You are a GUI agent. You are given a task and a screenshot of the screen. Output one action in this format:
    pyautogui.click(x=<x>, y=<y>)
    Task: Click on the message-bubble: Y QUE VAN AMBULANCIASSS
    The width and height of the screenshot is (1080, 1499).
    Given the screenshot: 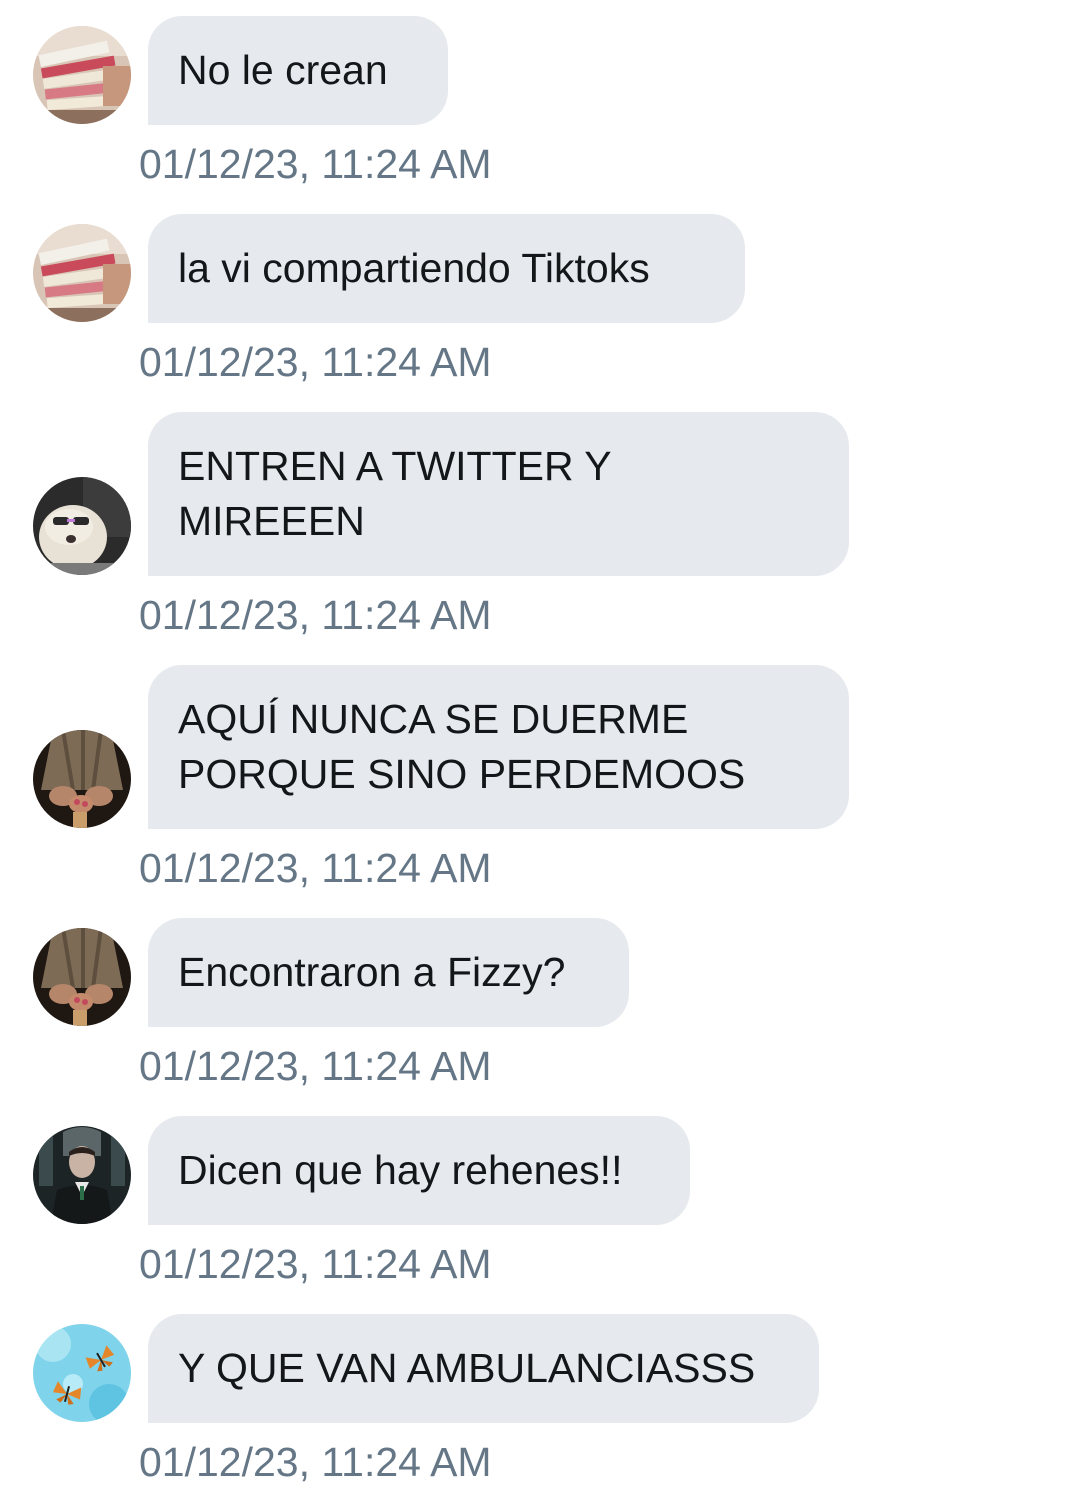 What is the action you would take?
    pyautogui.click(x=483, y=1368)
    